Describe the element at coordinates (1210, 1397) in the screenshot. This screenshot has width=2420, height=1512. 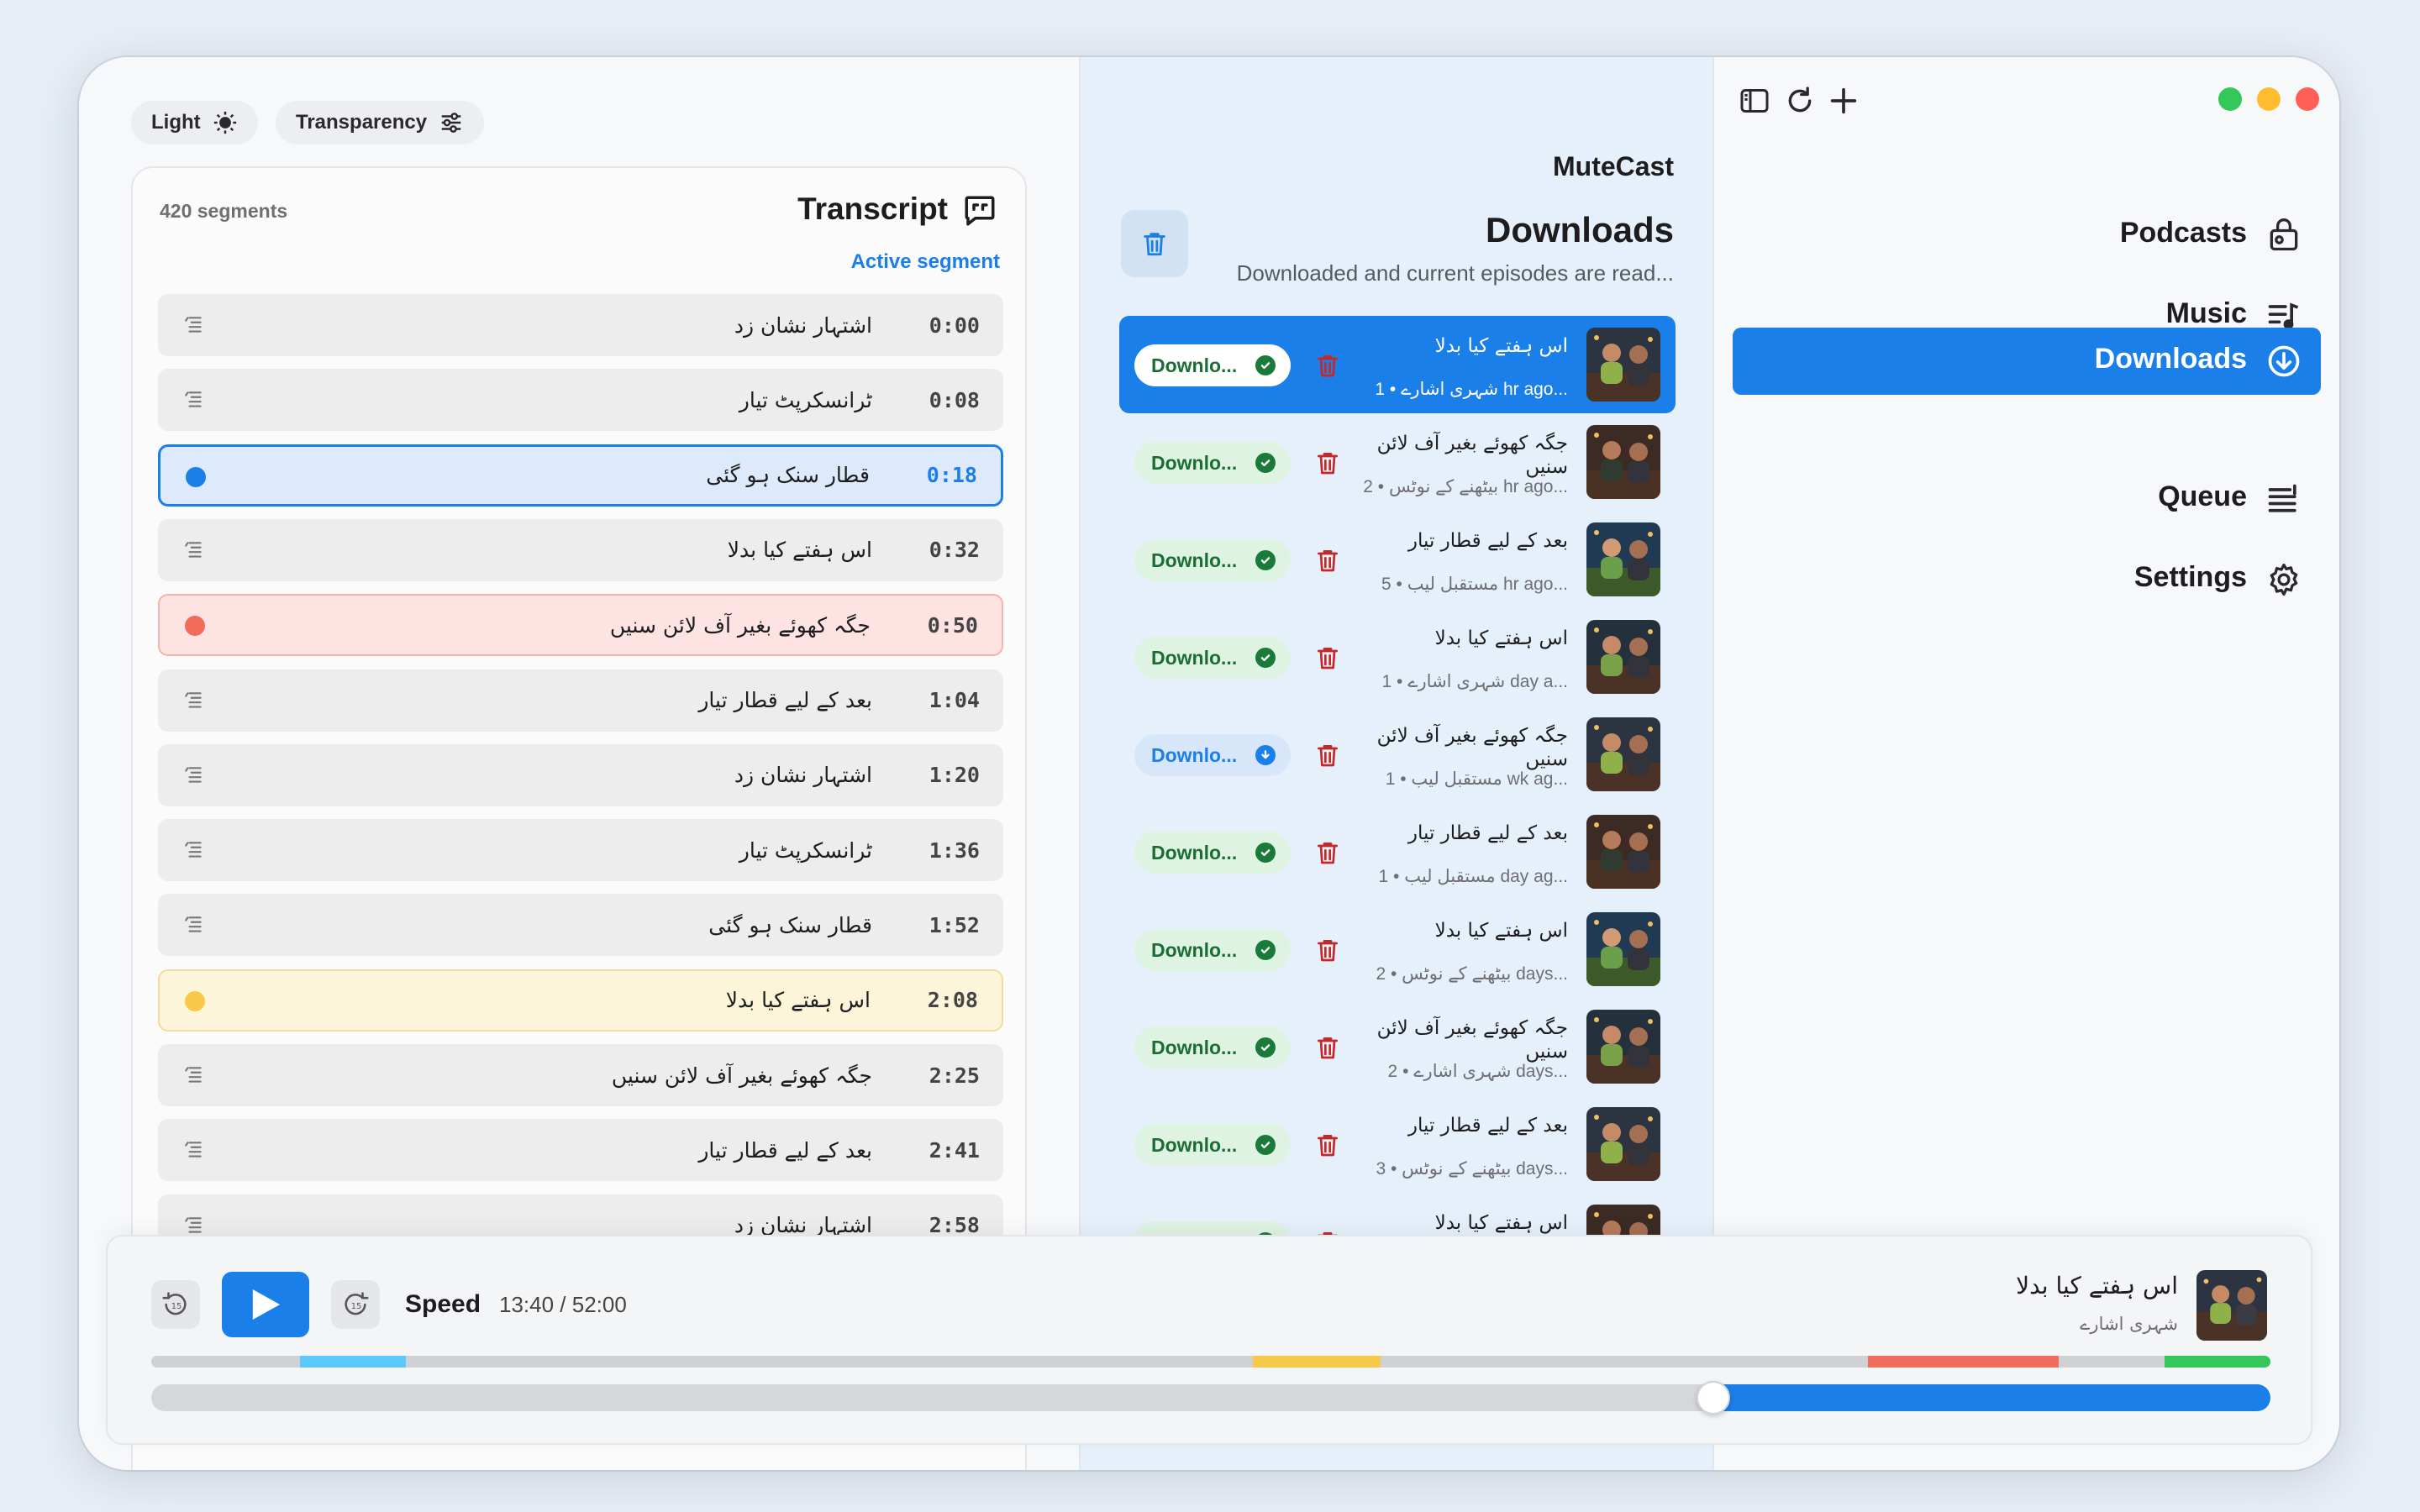
I see `progress-track` at that location.